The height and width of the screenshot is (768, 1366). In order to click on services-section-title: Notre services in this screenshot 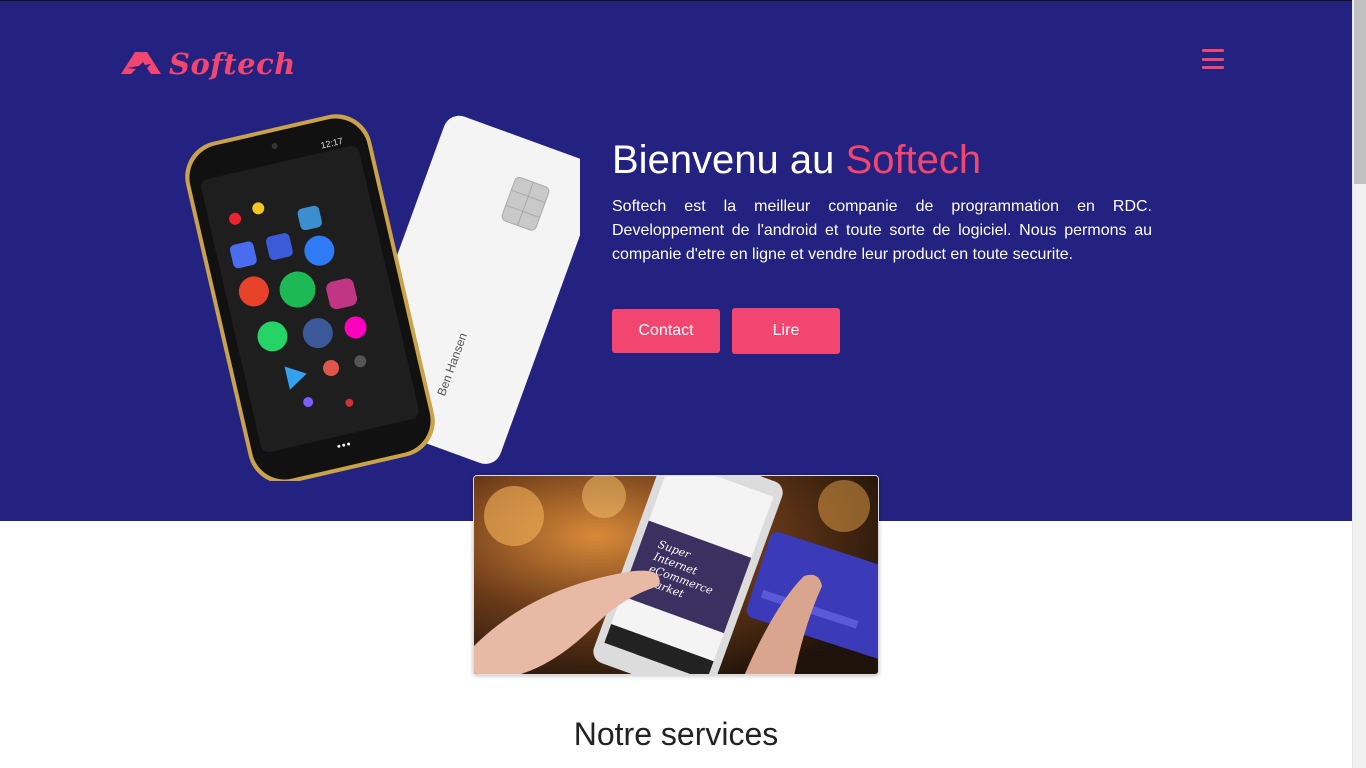, I will do `click(676, 734)`.